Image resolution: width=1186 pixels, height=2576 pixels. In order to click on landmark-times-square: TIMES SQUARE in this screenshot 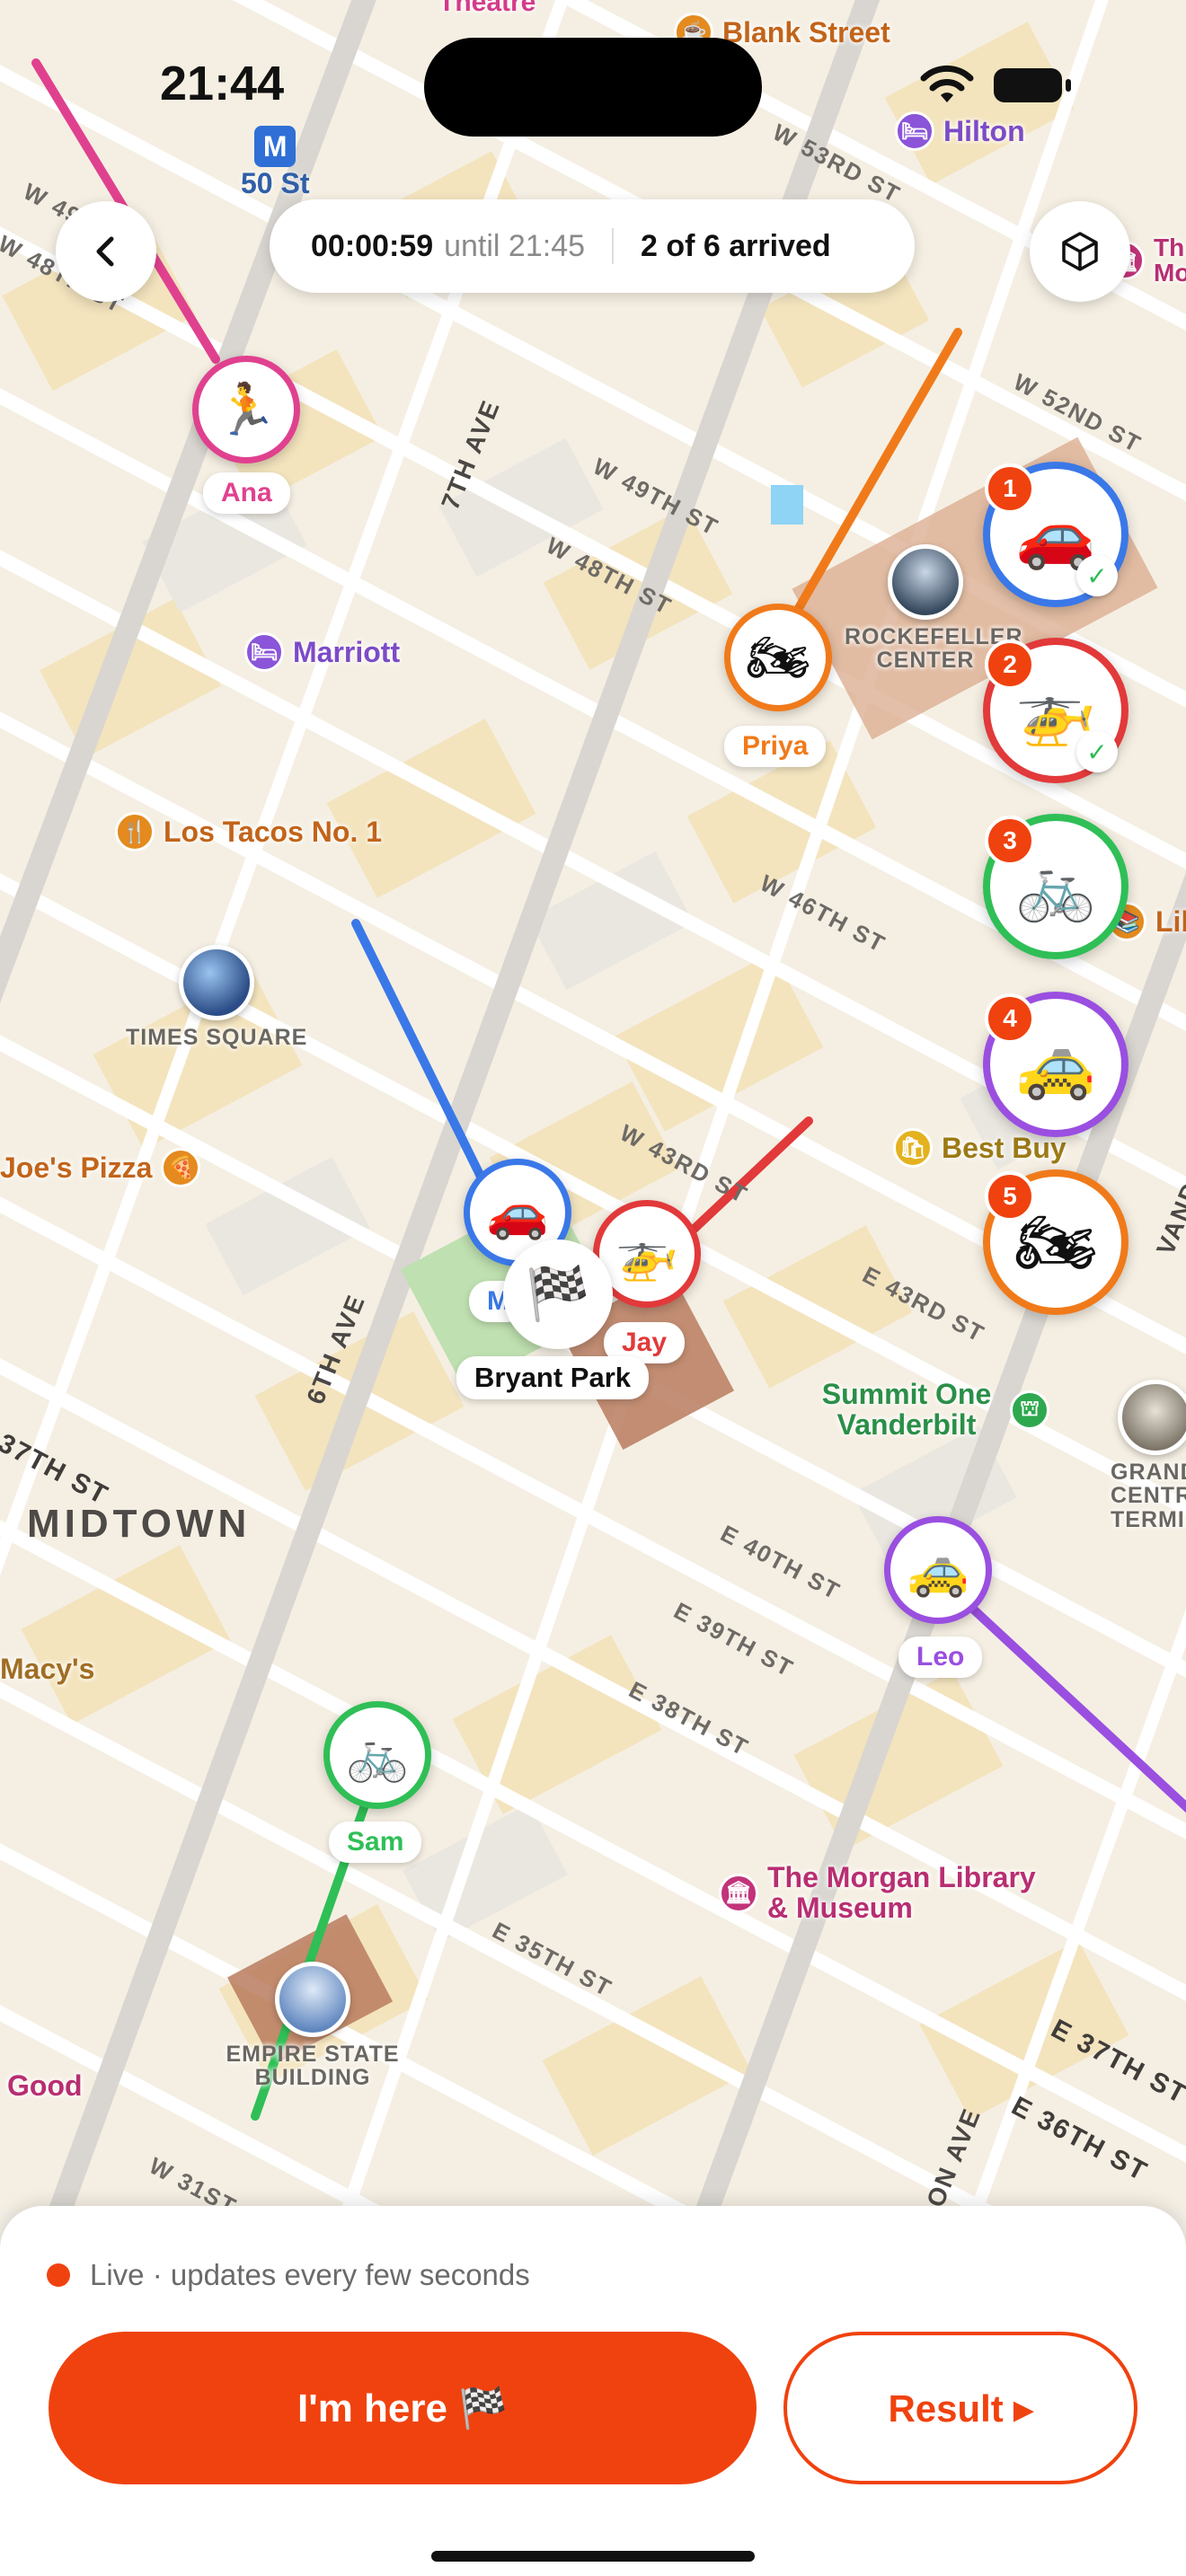, I will do `click(216, 997)`.